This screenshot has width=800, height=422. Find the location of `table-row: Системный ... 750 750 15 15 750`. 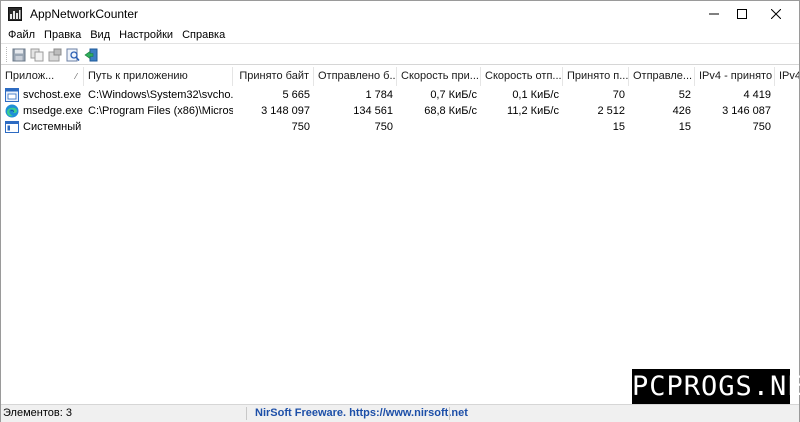

table-row: Системный ... 750 750 15 15 750 is located at coordinates (400, 127).